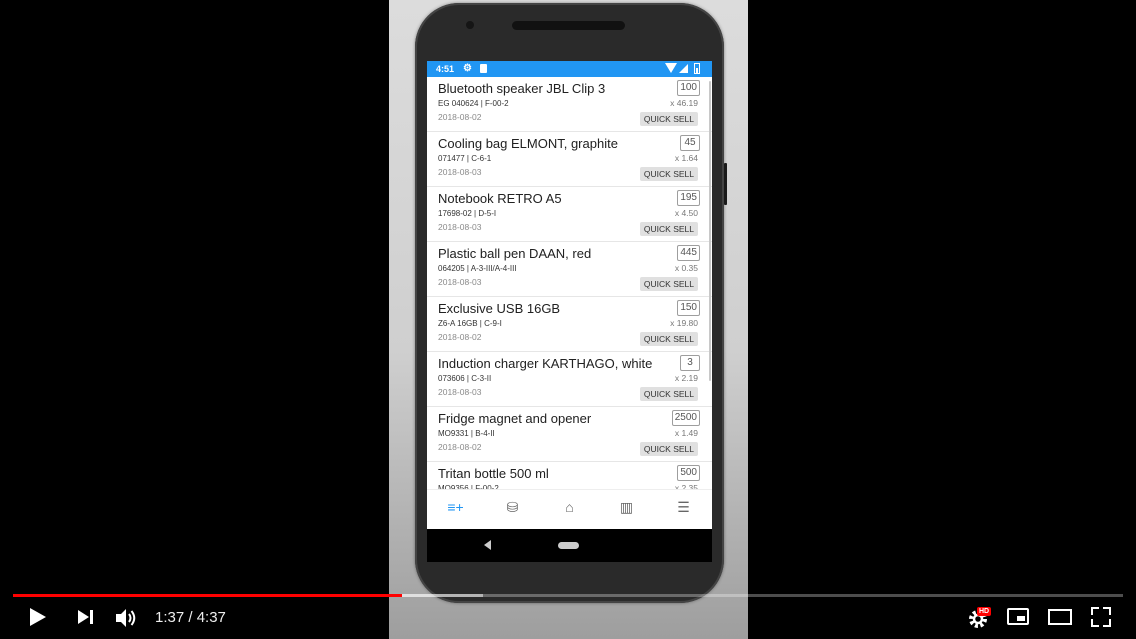 This screenshot has height=639, width=1136. What do you see at coordinates (515, 418) in the screenshot?
I see `product-name: Fridge magnet and opener` at bounding box center [515, 418].